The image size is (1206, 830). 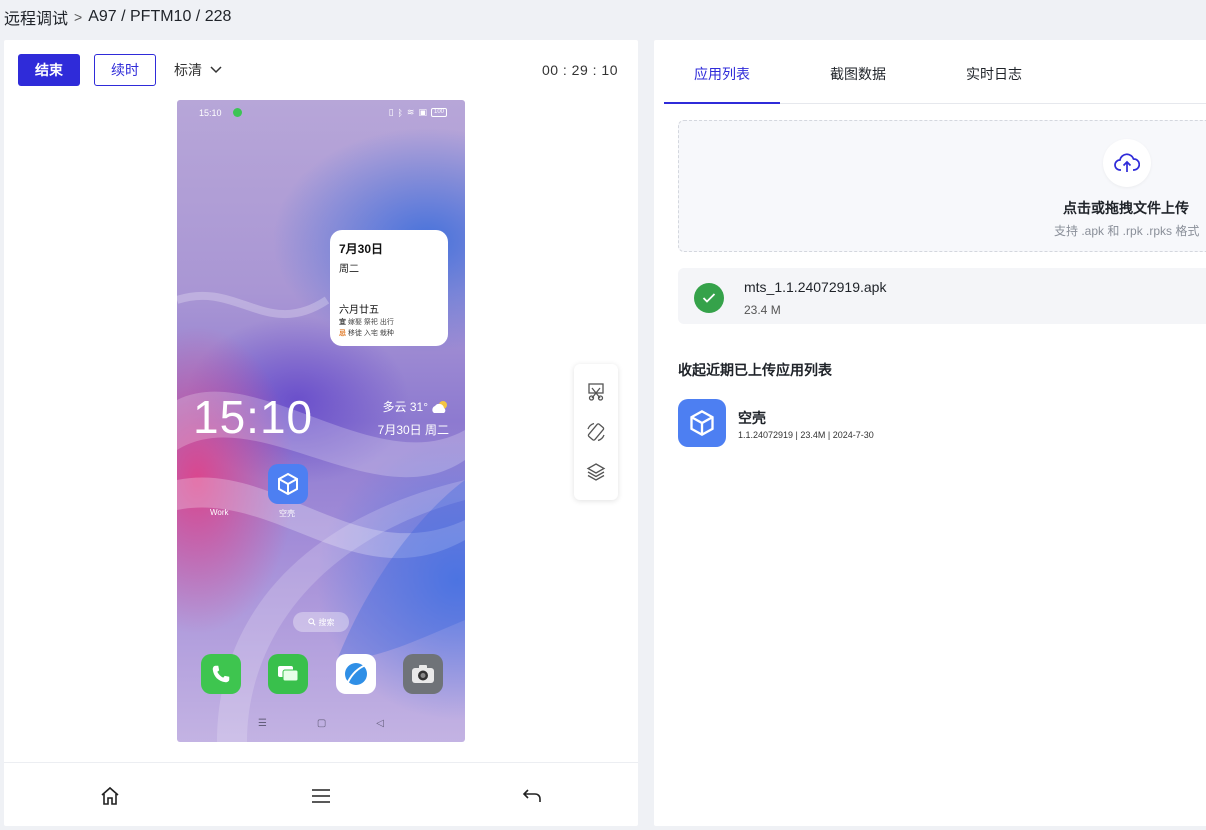 I want to click on status-icons: ▯ ᛒ ≋ ▣ 100, so click(x=418, y=112).